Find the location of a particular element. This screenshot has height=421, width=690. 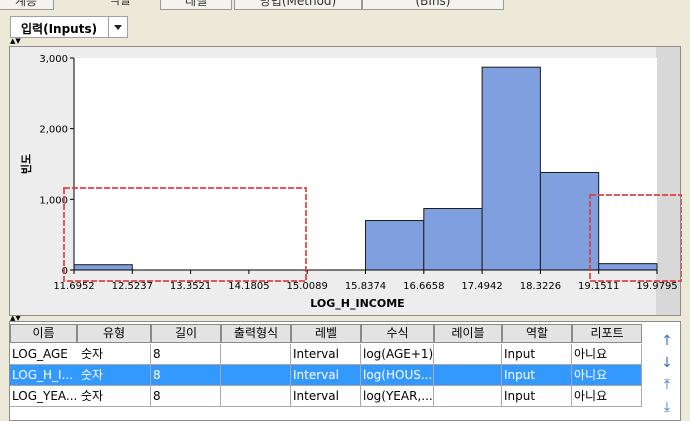

header-label: 역할 is located at coordinates (537, 333).